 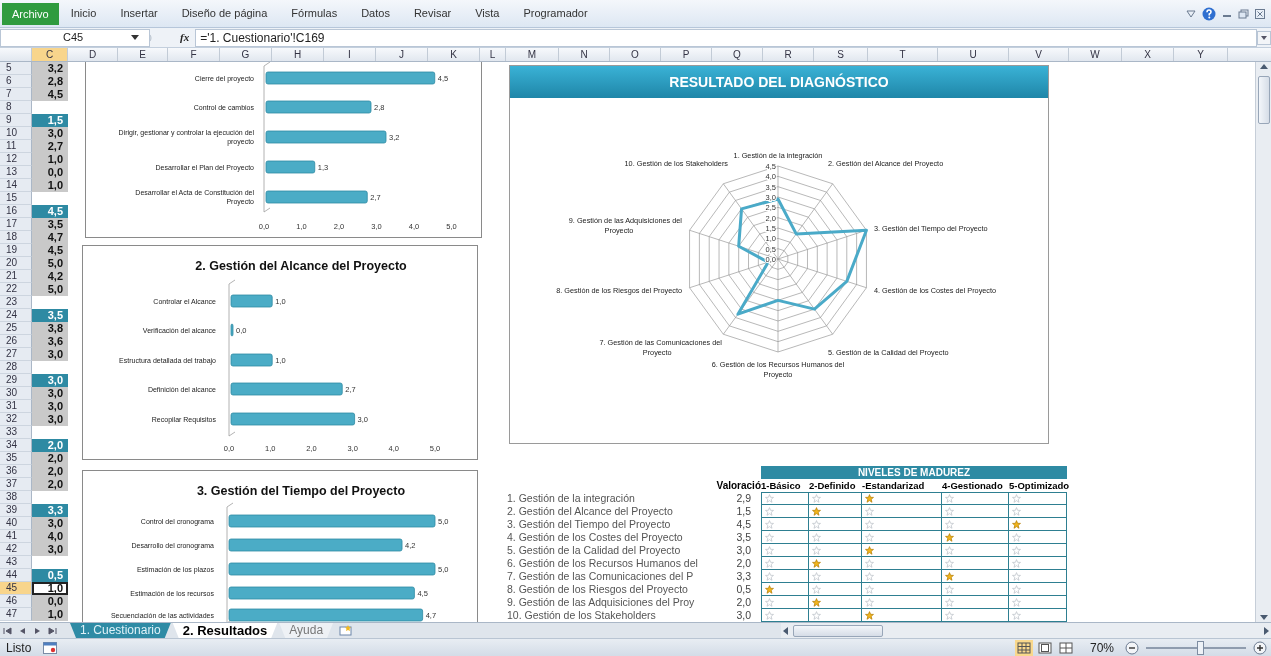 I want to click on expand-icon, so click(x=1264, y=37).